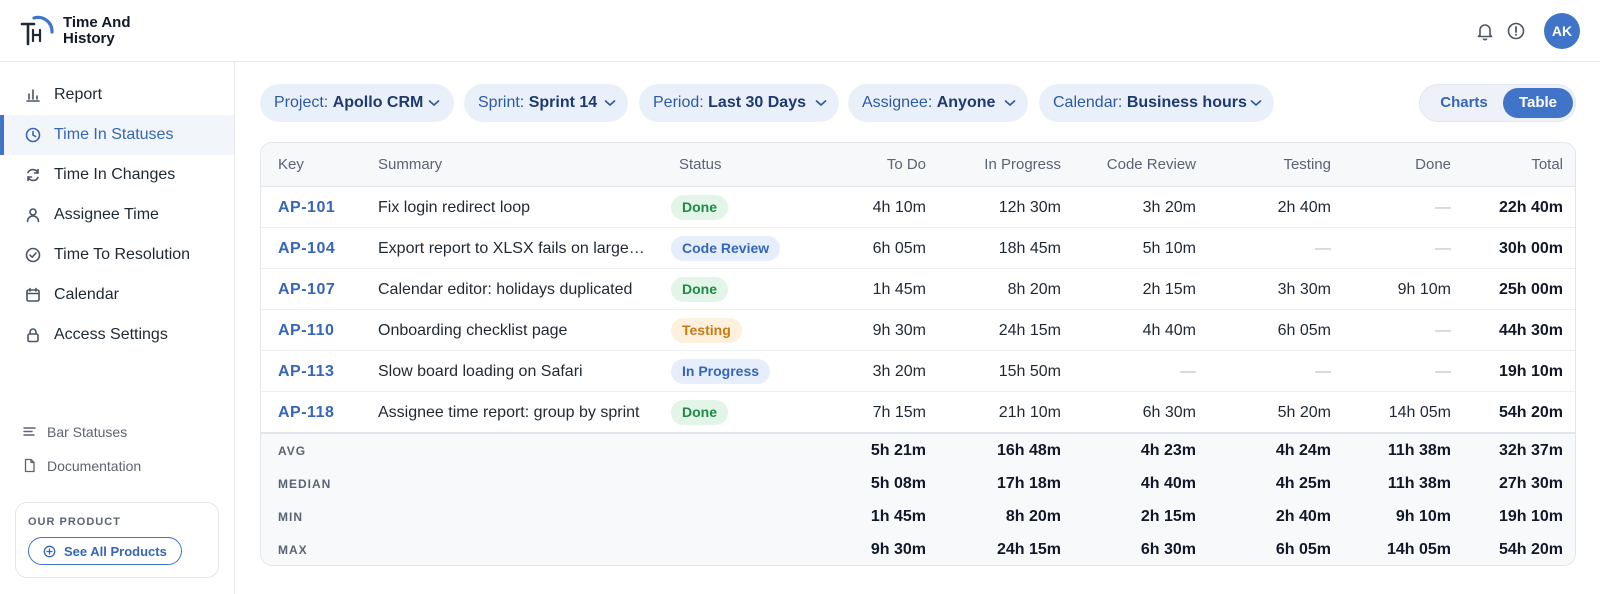  Describe the element at coordinates (1433, 164) in the screenshot. I see `column-header-done: Done` at that location.